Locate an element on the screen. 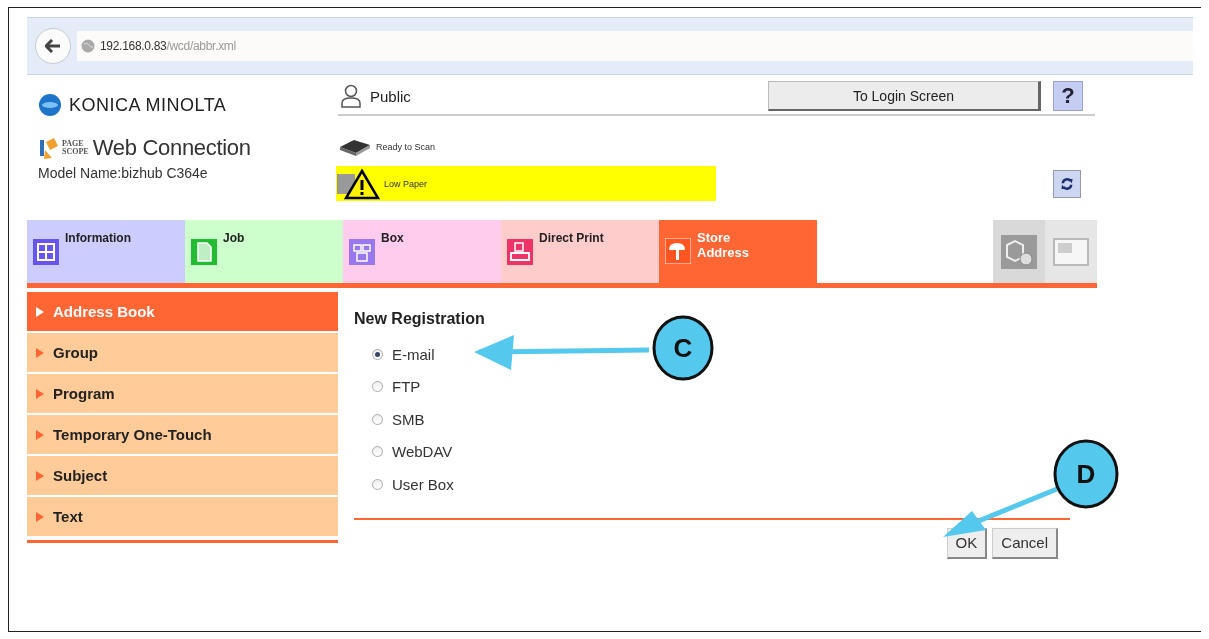  back-button is located at coordinates (53, 46).